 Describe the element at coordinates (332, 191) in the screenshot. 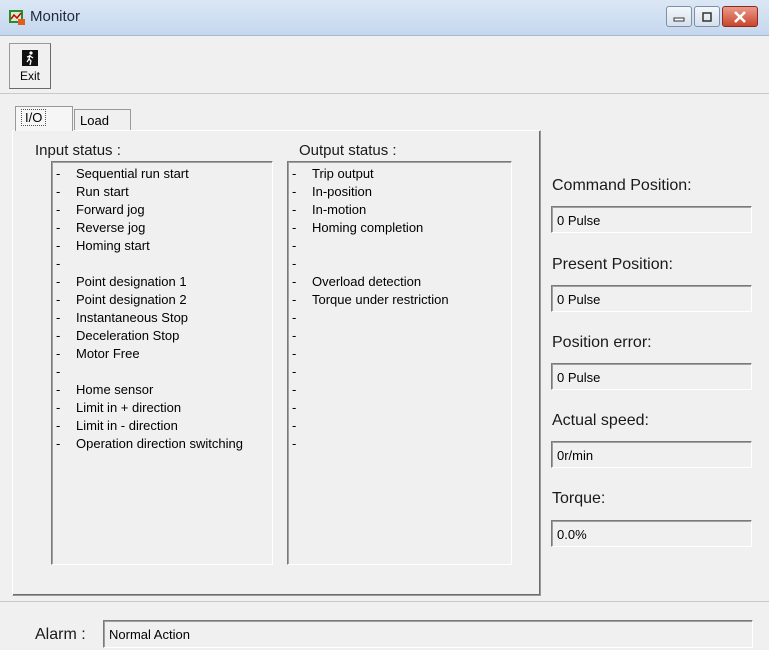

I see `list-item: - In-position` at that location.